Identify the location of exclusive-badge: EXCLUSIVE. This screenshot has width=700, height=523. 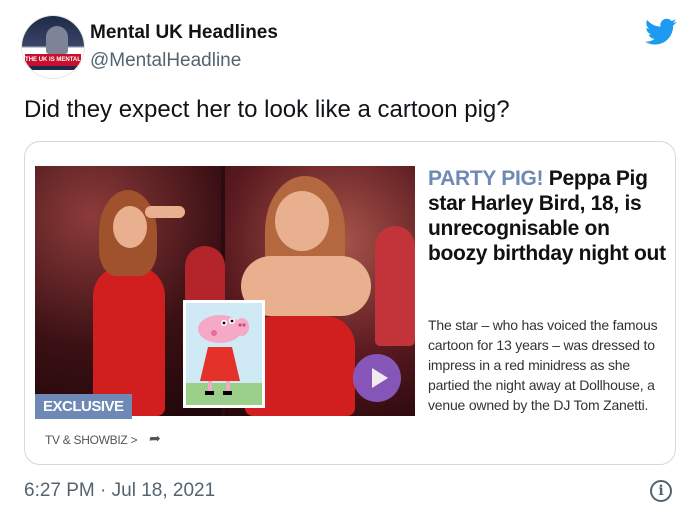
(83, 406).